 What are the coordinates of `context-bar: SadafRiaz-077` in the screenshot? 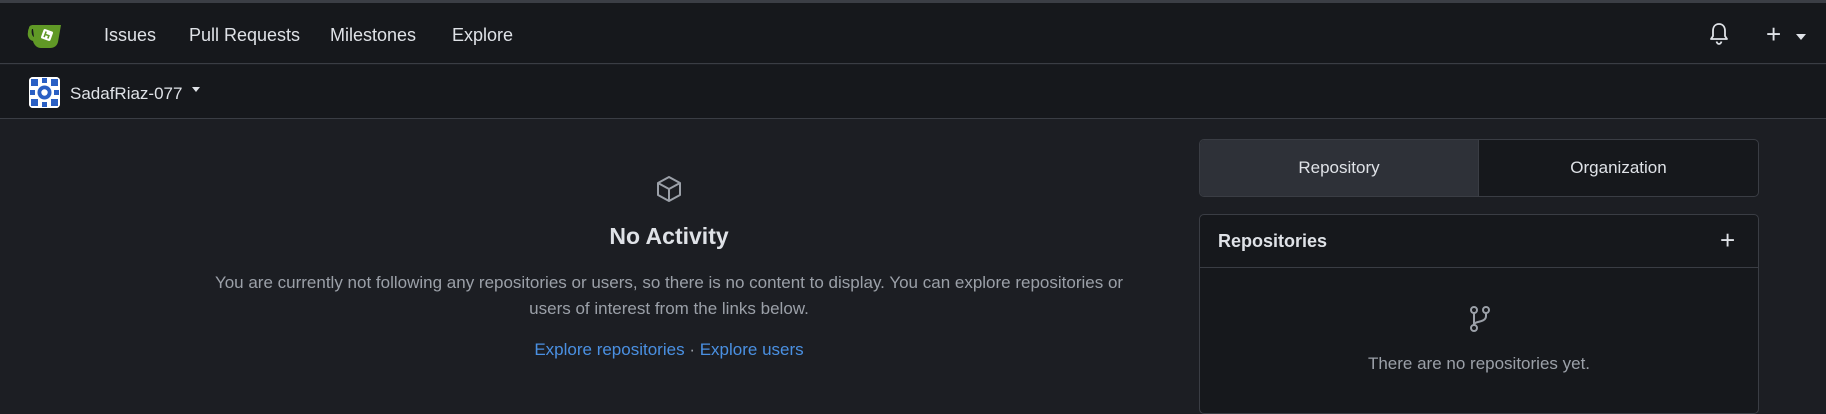 It's located at (913, 92).